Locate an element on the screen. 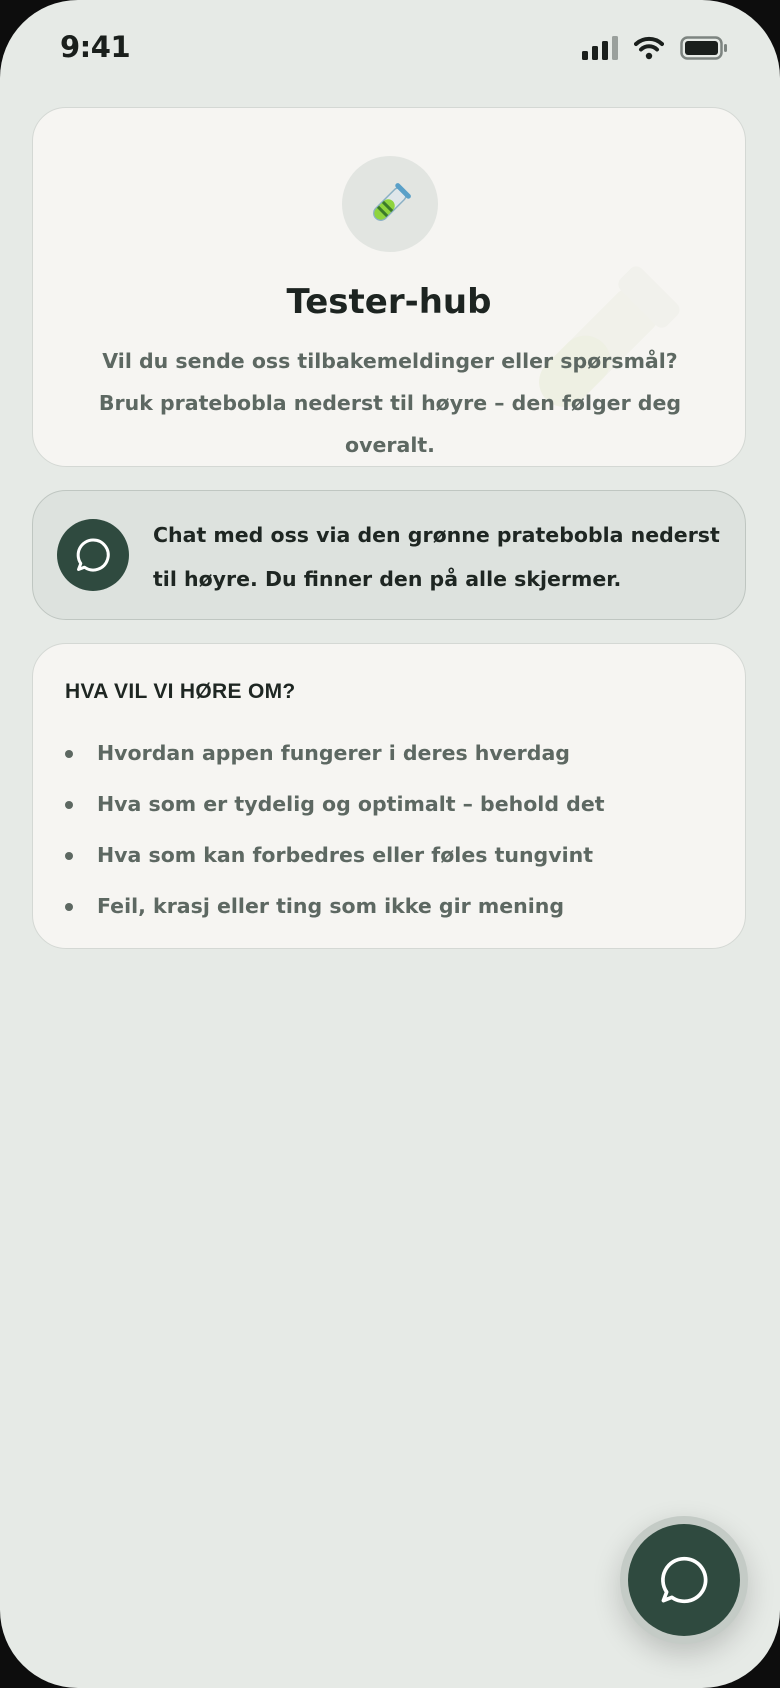  test-tube-icon is located at coordinates (392, 202).